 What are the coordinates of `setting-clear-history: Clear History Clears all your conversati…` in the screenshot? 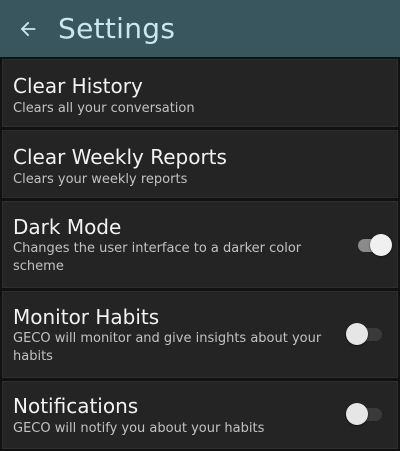 It's located at (200, 93).